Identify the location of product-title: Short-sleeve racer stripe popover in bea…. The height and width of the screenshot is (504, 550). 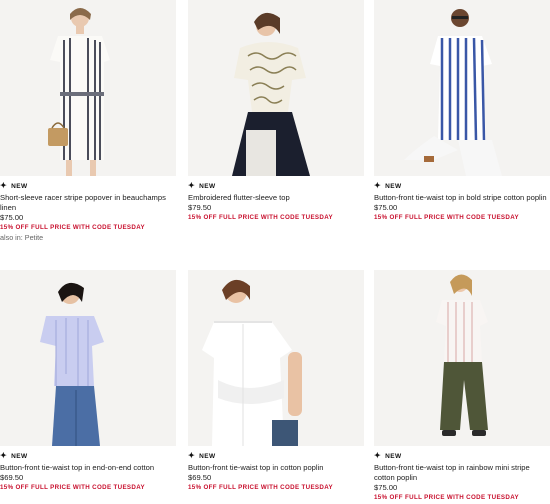
(88, 203).